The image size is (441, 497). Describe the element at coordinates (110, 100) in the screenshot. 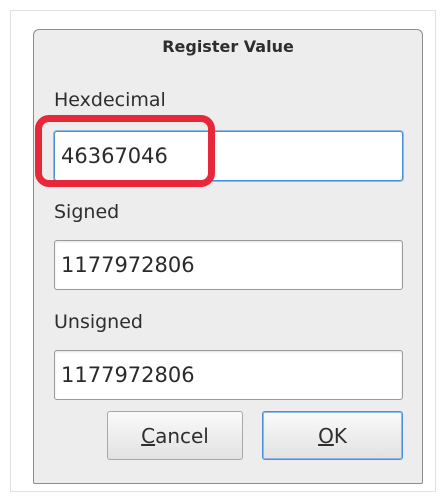

I see `hex-label: Hexdecimal` at that location.